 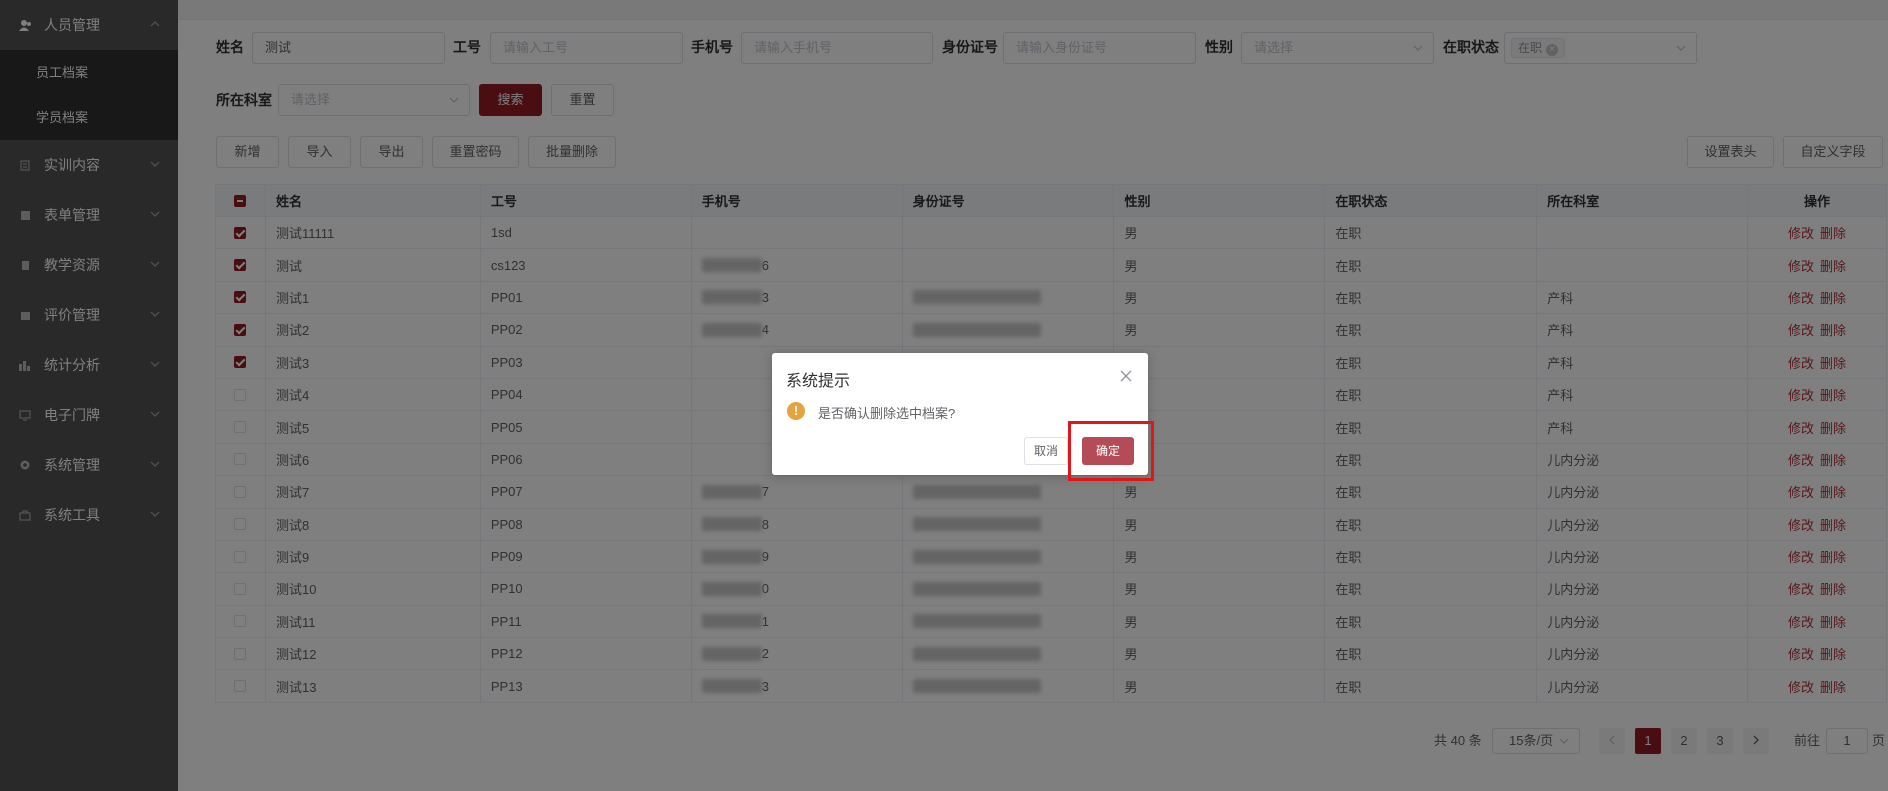 What do you see at coordinates (1111, 451) in the screenshot?
I see `confirm-highlight-box` at bounding box center [1111, 451].